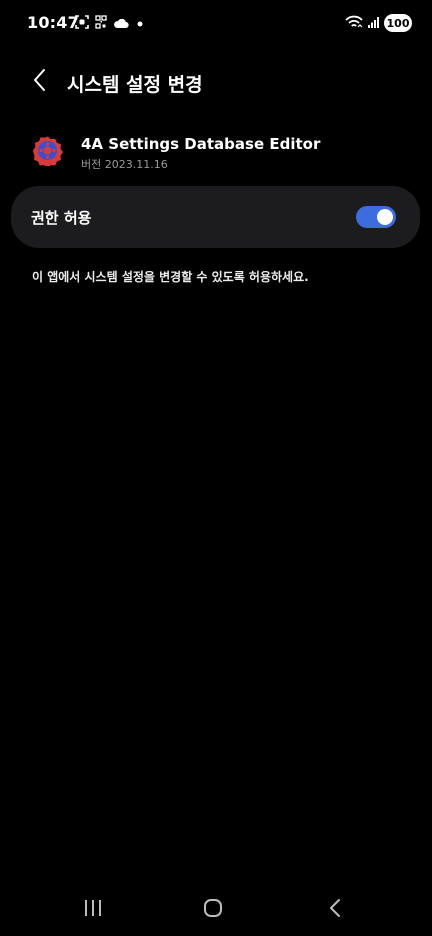 Image resolution: width=432 pixels, height=936 pixels. Describe the element at coordinates (124, 164) in the screenshot. I see `app-version: 버전 2023.11.16` at that location.